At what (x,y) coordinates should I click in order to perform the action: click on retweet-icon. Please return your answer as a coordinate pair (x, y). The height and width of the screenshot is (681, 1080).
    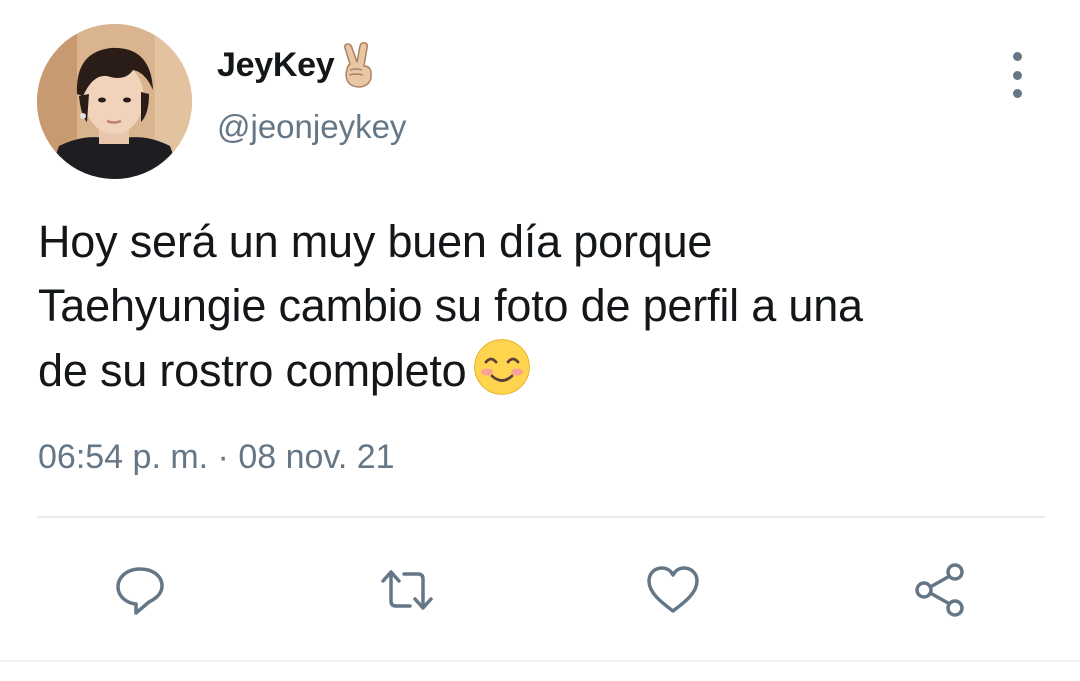
    Looking at the image, I should click on (407, 590).